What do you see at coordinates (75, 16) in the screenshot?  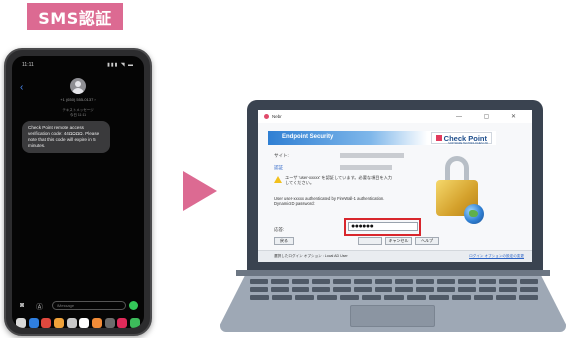 I see `sms-auth-label: SMS認証` at bounding box center [75, 16].